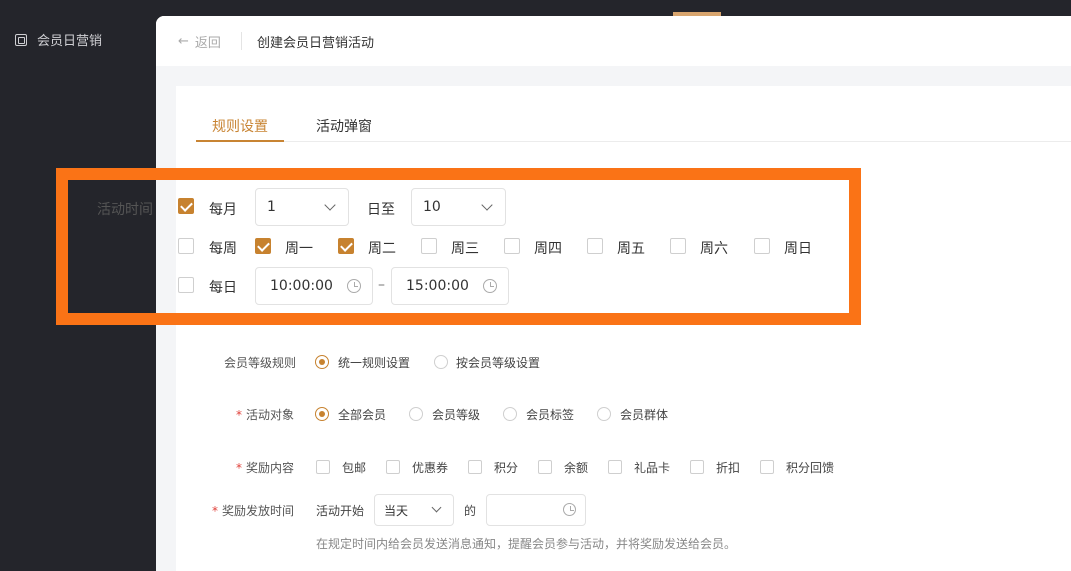 The height and width of the screenshot is (571, 1071). Describe the element at coordinates (316, 43) in the screenshot. I see `page-title: 创建会员日营销活动` at that location.